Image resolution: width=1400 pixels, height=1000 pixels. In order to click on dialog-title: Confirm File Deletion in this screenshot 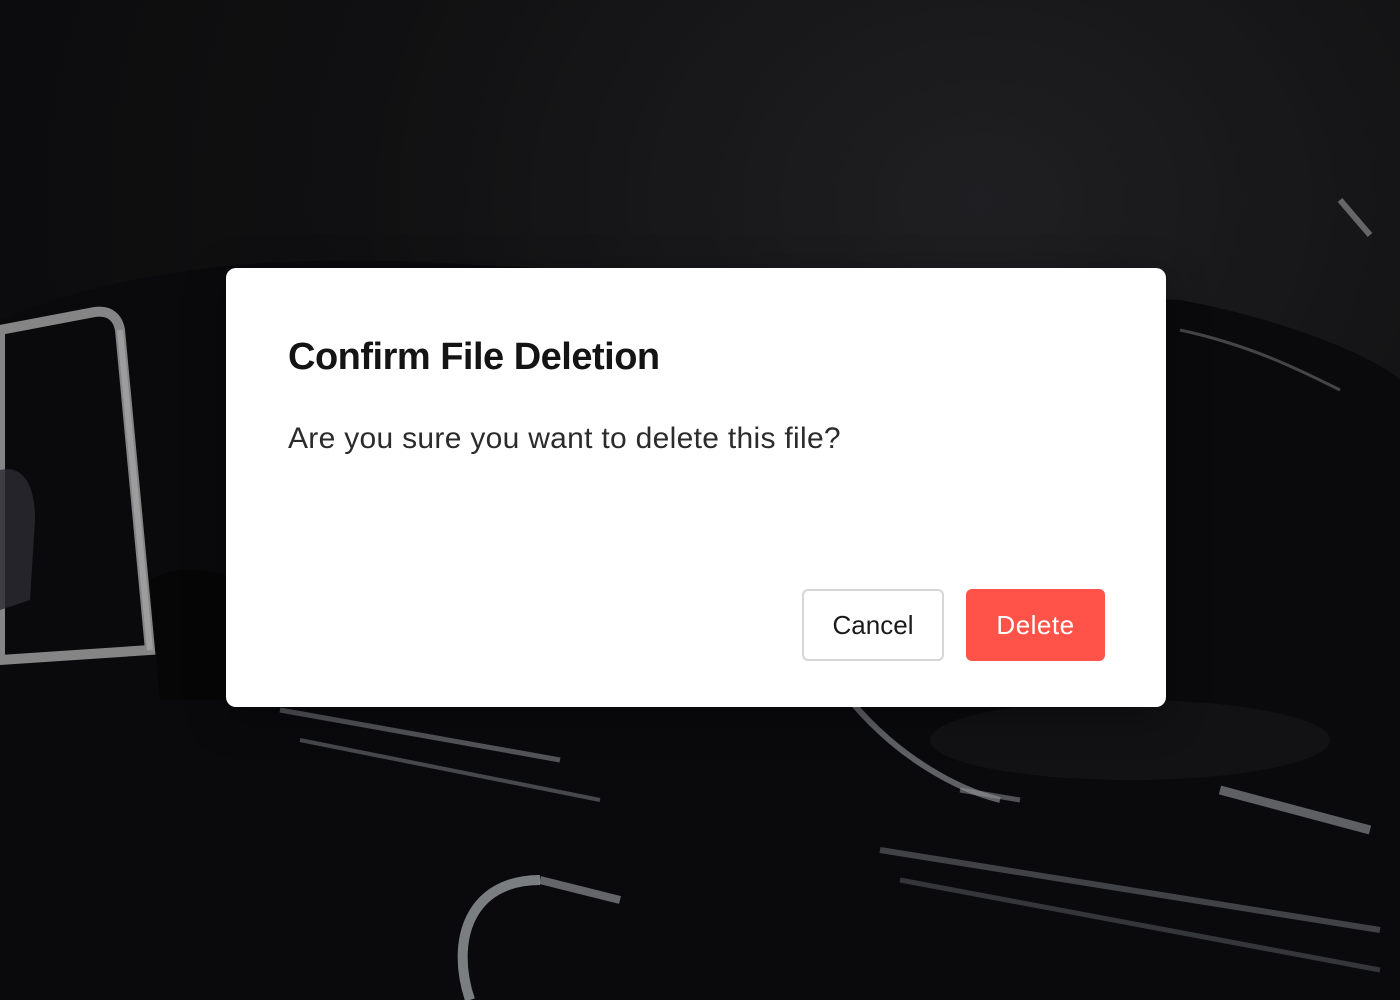, I will do `click(474, 357)`.